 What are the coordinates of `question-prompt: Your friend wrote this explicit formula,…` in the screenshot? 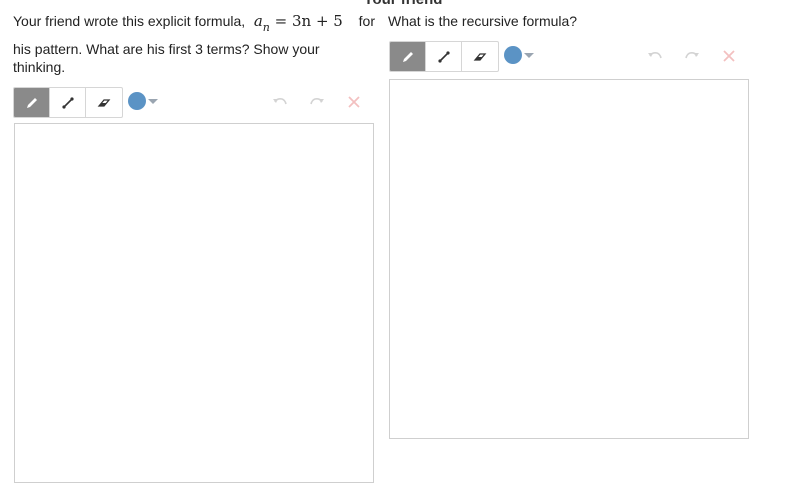 It's located at (194, 44).